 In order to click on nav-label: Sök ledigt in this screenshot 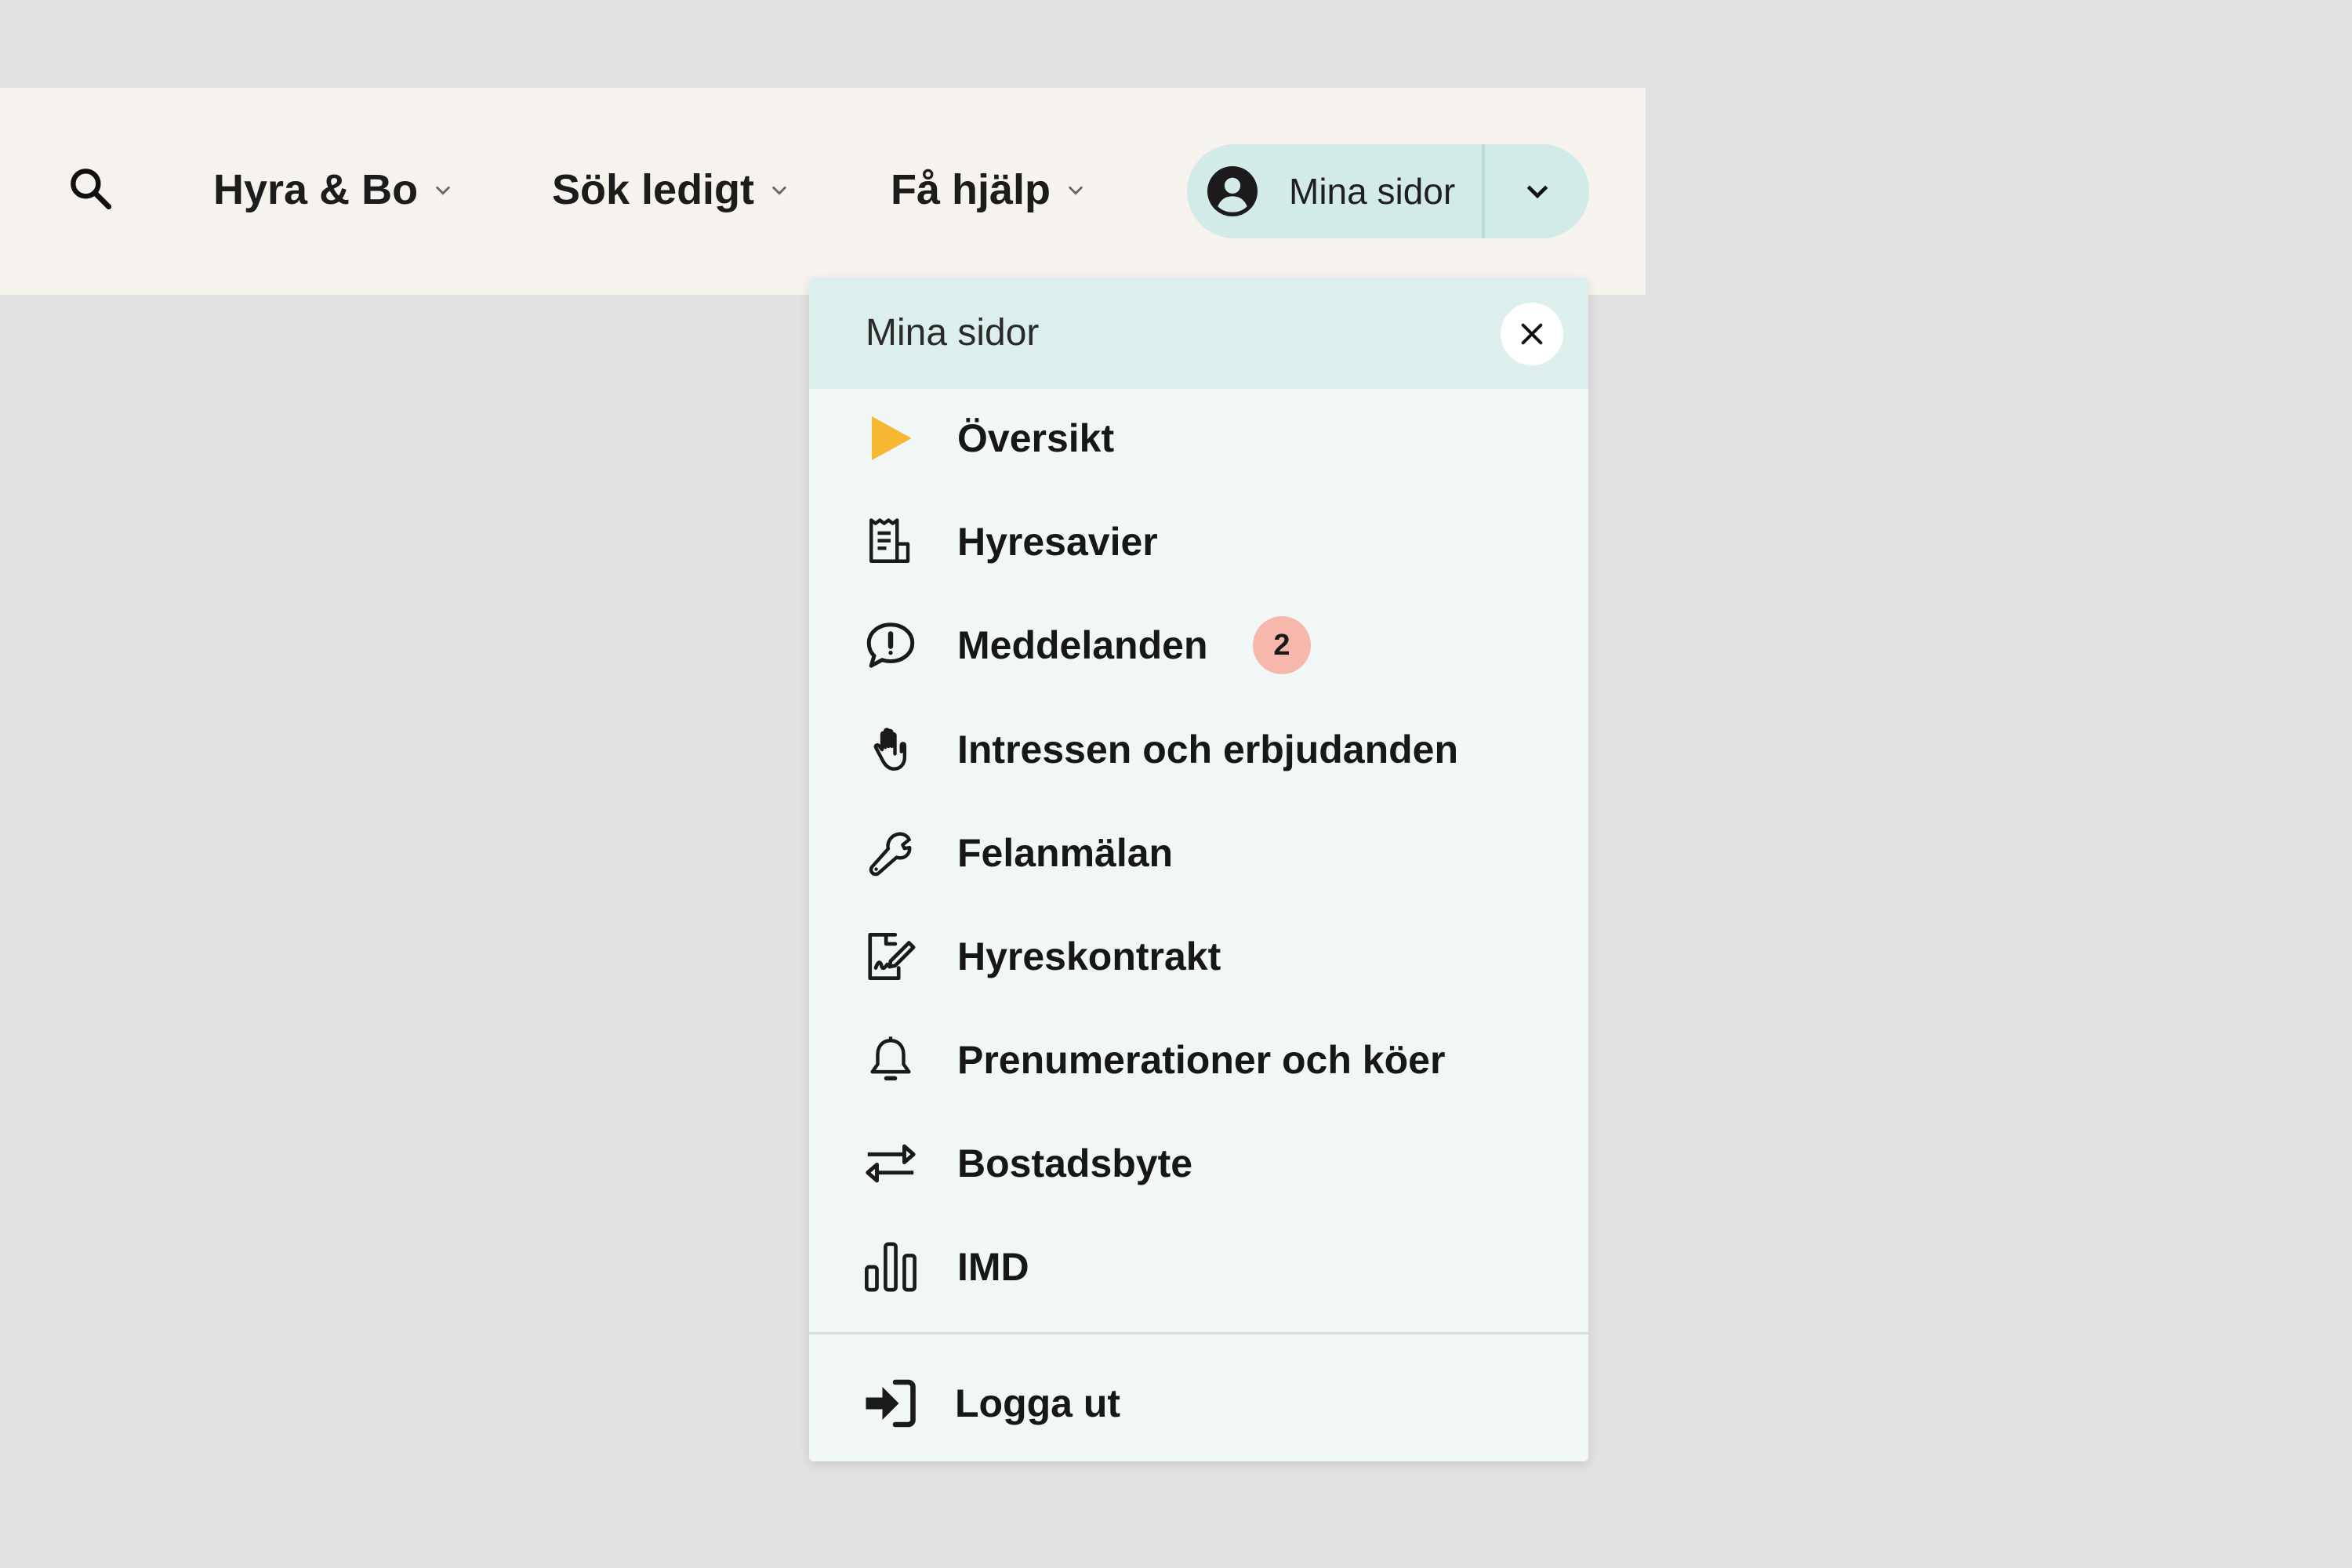, I will do `click(653, 189)`.